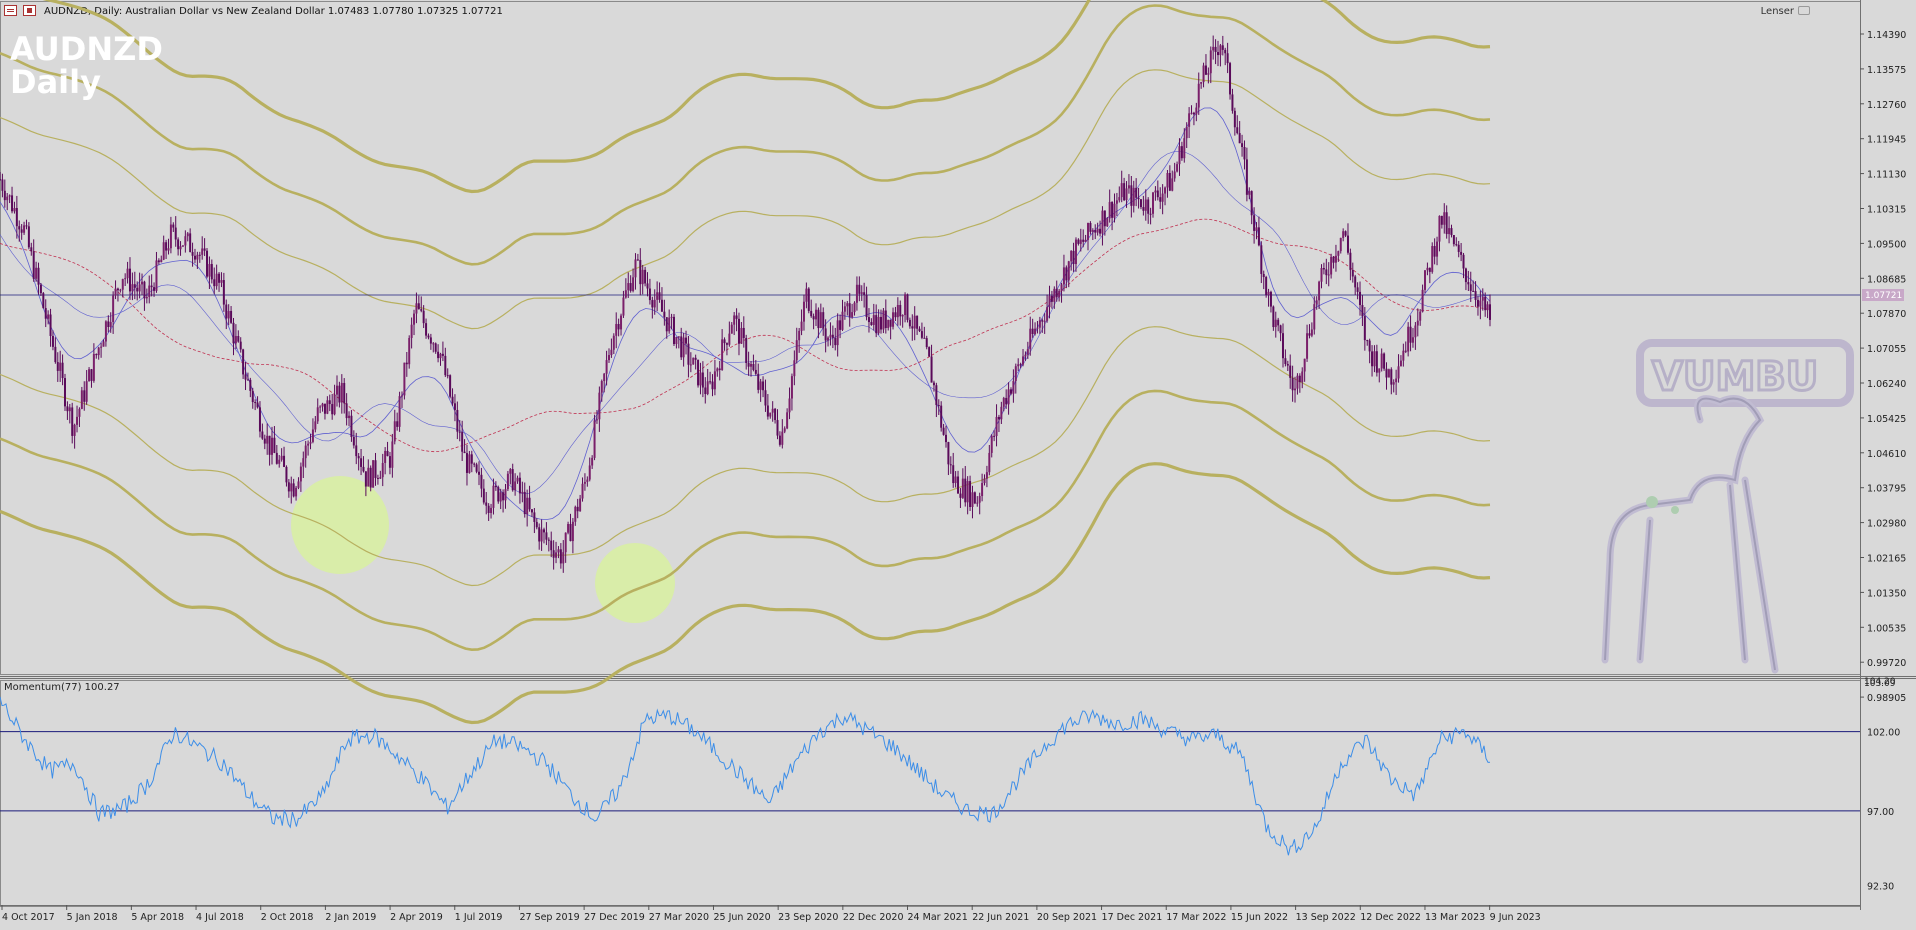 This screenshot has width=1916, height=930. What do you see at coordinates (938, 917) in the screenshot?
I see `time-tick-label: 24 Mar 2021` at bounding box center [938, 917].